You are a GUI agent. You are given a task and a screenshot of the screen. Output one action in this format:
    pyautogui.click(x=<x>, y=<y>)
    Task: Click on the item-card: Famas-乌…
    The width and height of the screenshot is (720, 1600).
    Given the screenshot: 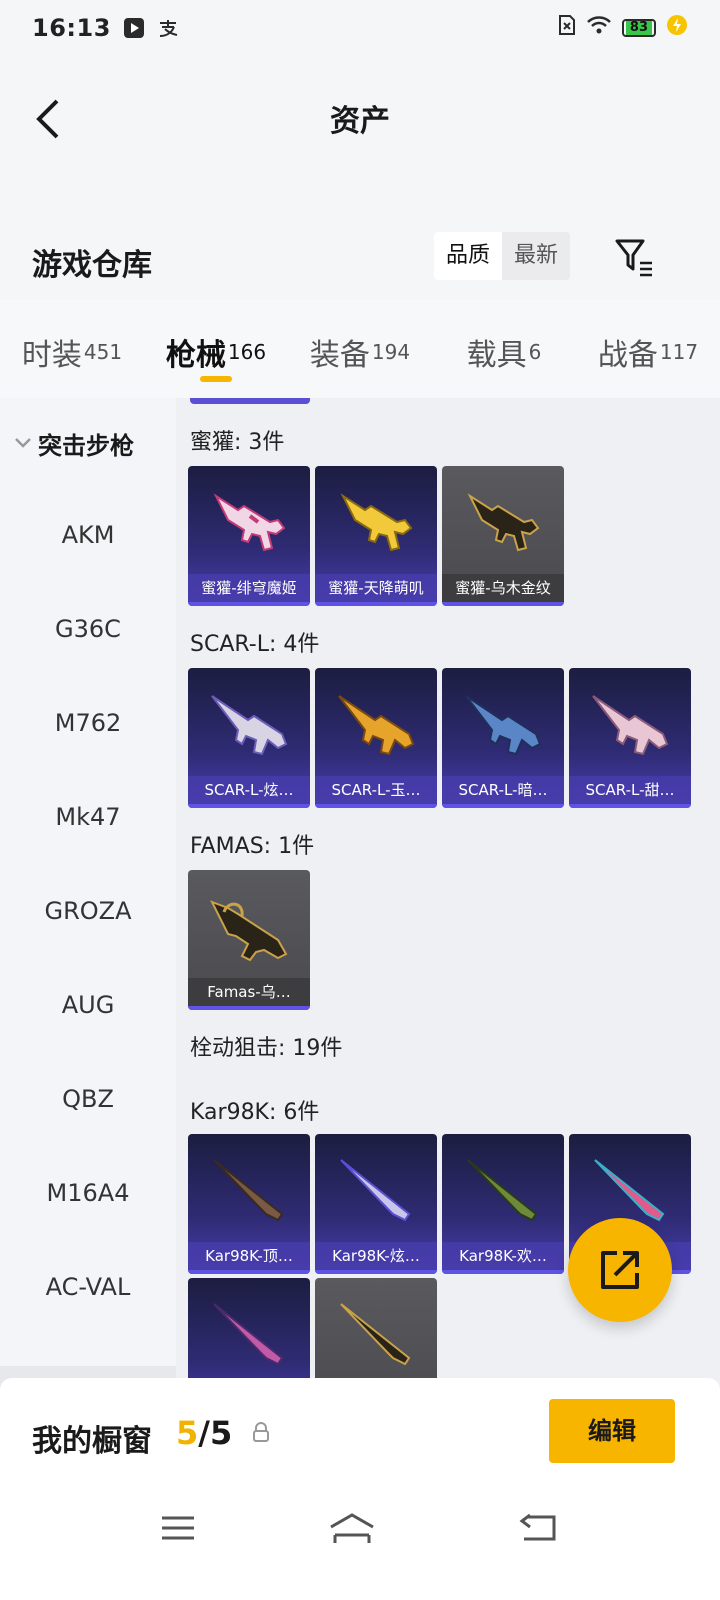 What is the action you would take?
    pyautogui.click(x=249, y=940)
    